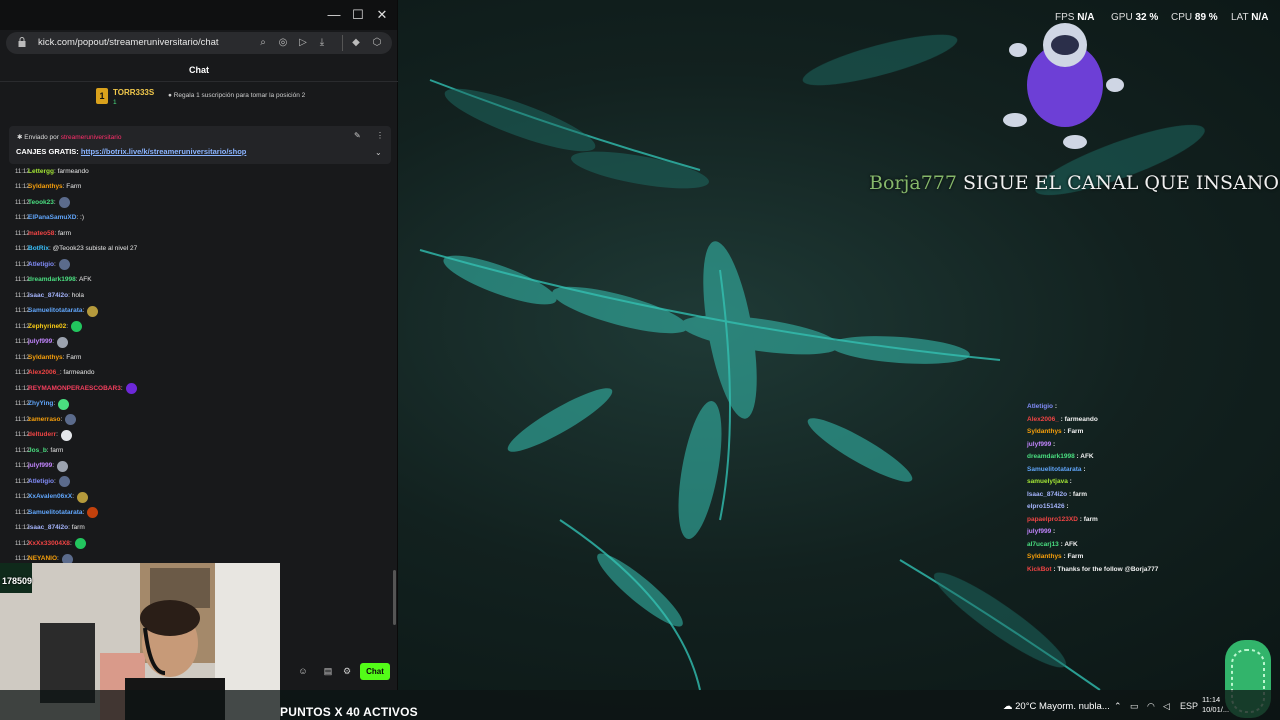 This screenshot has height=720, width=1280. What do you see at coordinates (1151, 706) in the screenshot?
I see `wifi-icon: ◠` at bounding box center [1151, 706].